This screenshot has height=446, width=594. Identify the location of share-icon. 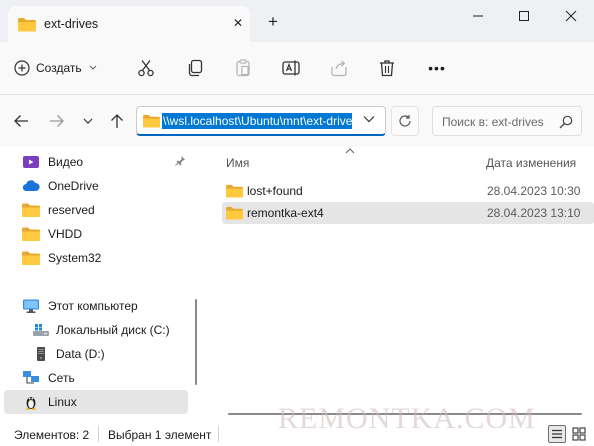
(339, 68).